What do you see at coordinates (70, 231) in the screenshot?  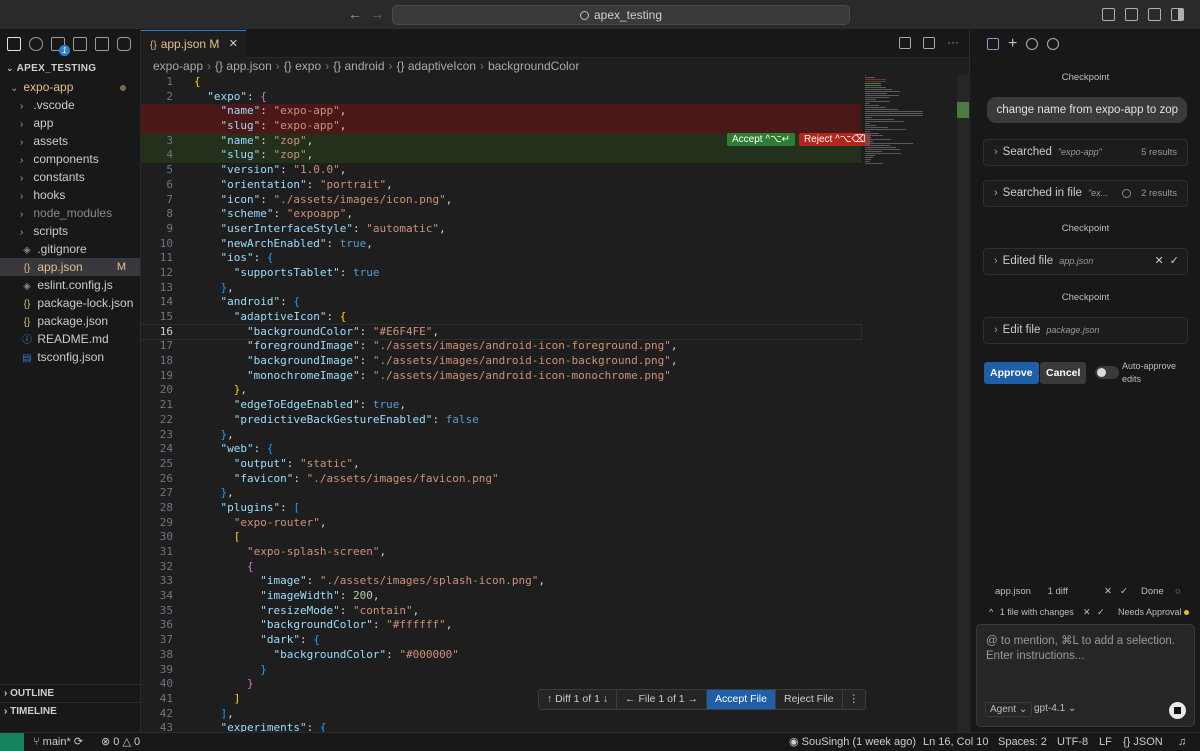 I see `tree-item: › scripts` at bounding box center [70, 231].